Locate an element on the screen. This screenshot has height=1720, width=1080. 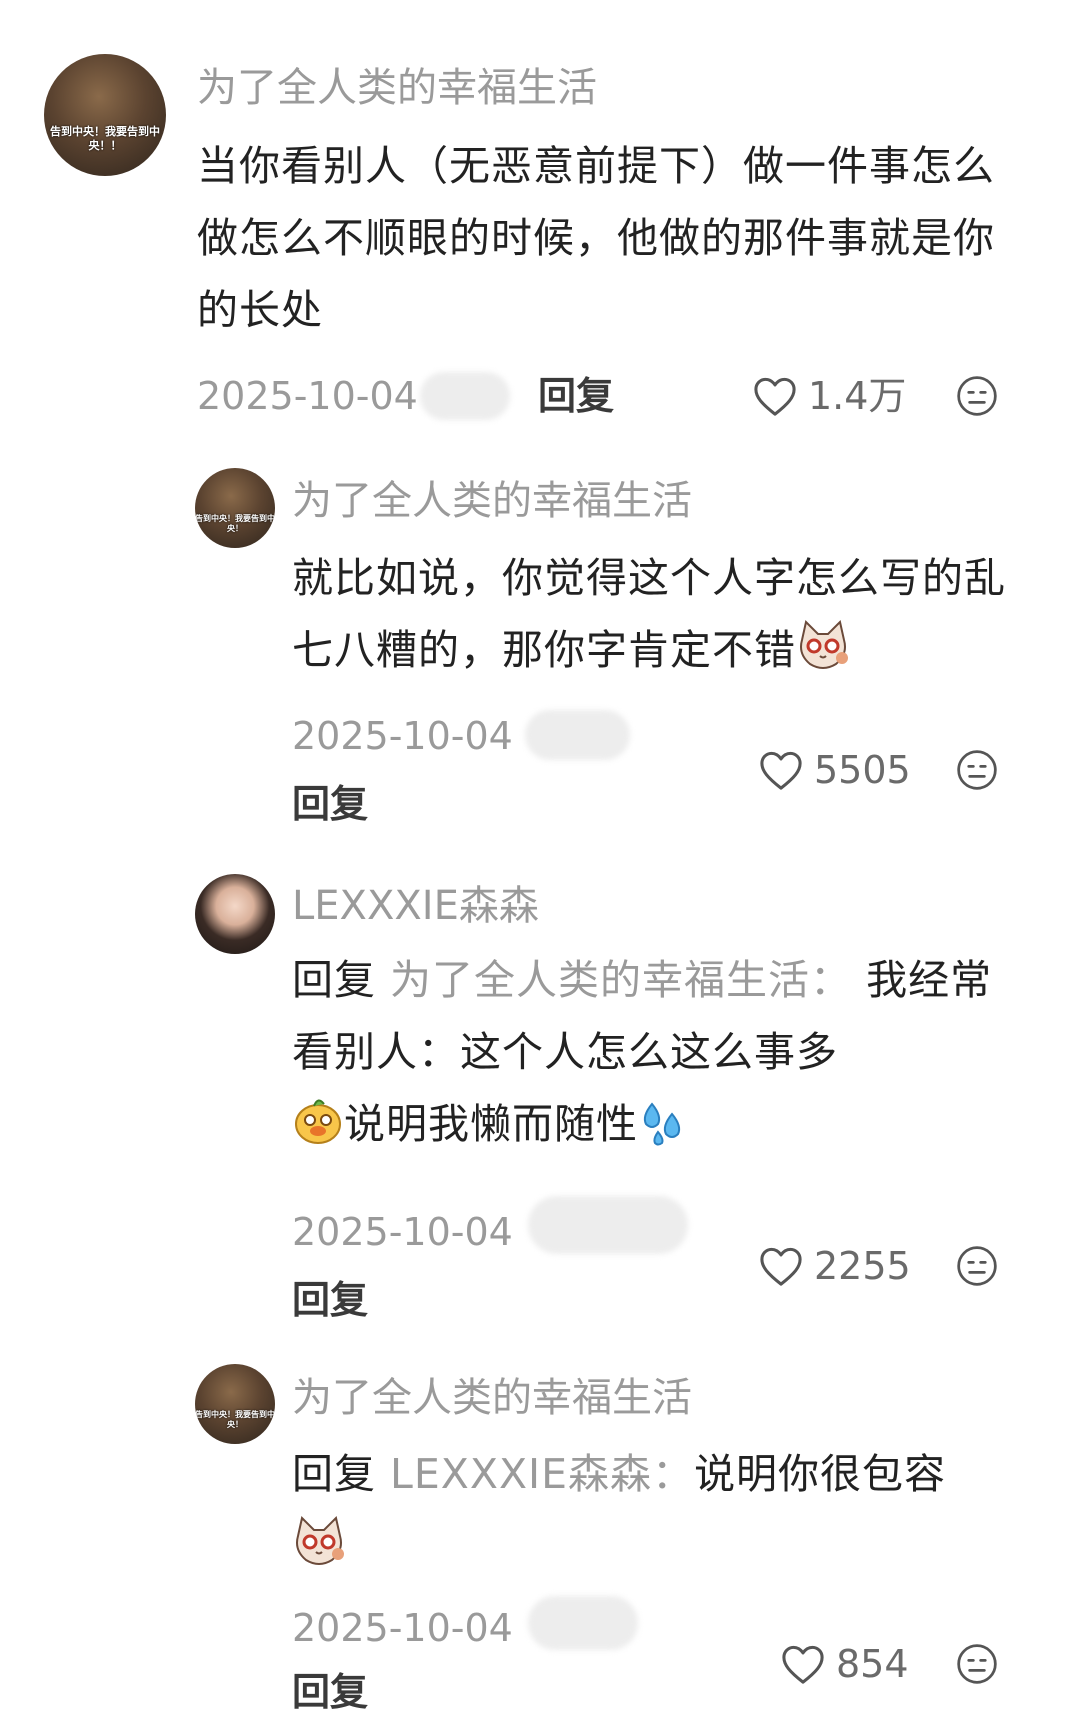
avatar: 告到中央！我要告到中央！！ is located at coordinates (105, 115).